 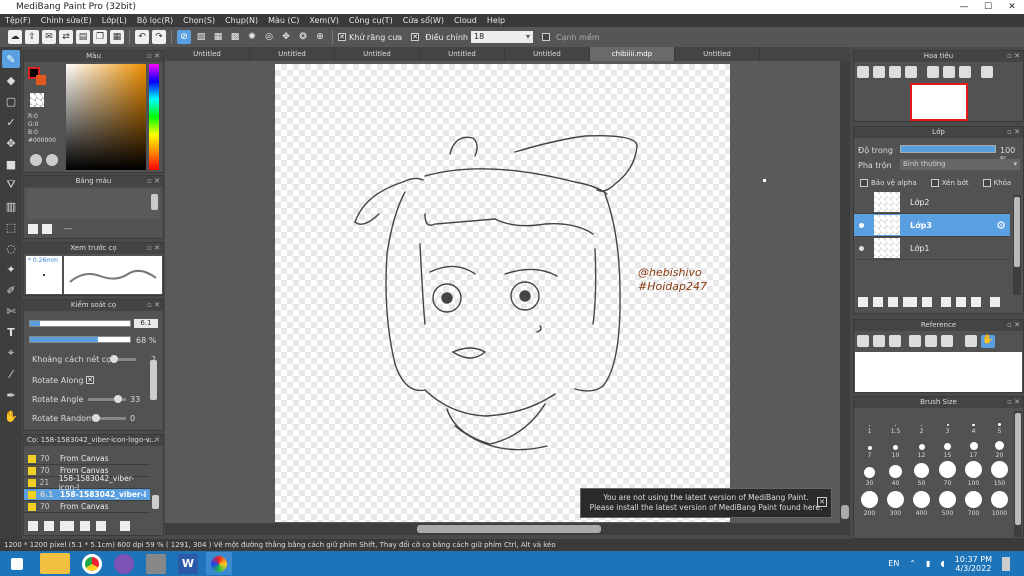 What do you see at coordinates (921, 447) in the screenshot?
I see `brush-size-cell: 12` at bounding box center [921, 447].